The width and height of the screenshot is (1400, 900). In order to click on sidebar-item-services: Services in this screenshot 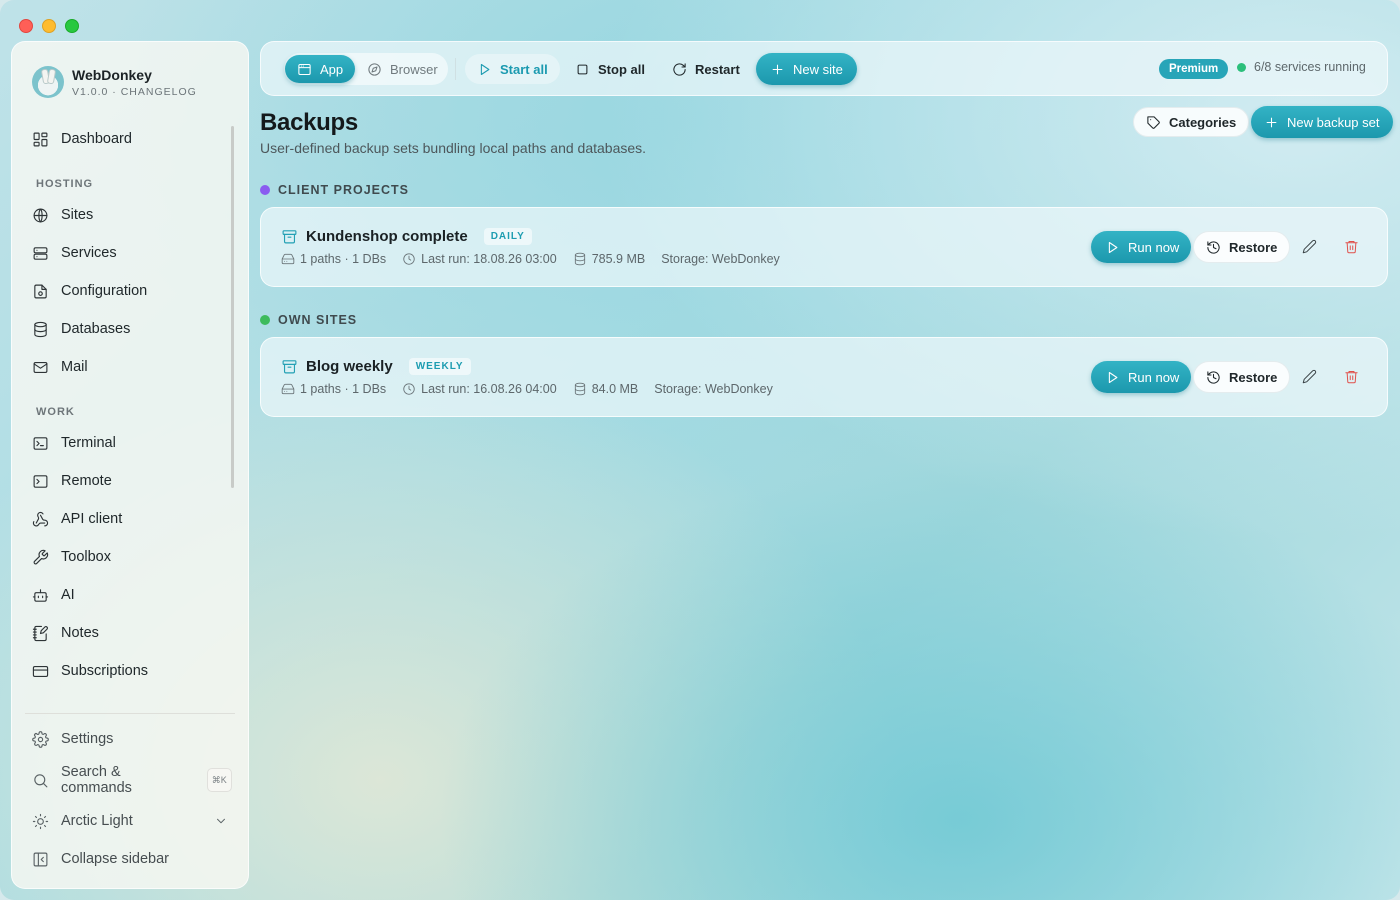, I will do `click(132, 253)`.